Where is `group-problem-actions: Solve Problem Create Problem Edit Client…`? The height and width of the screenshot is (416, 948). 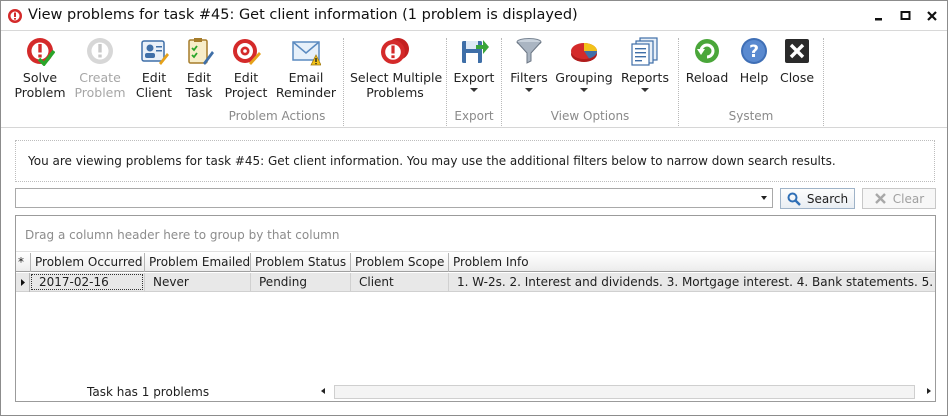
group-problem-actions: Solve Problem Create Problem Edit Client… is located at coordinates (172, 80).